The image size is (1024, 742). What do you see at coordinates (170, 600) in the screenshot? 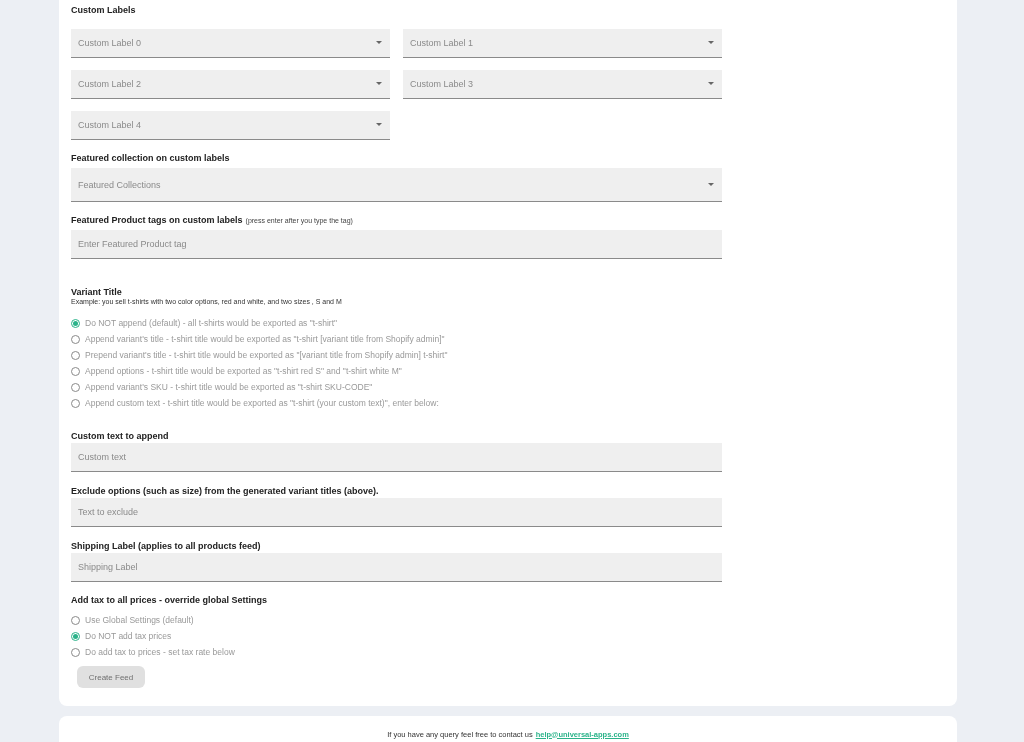
I see `section-title: Add tax to all prices - override global Settings` at bounding box center [170, 600].